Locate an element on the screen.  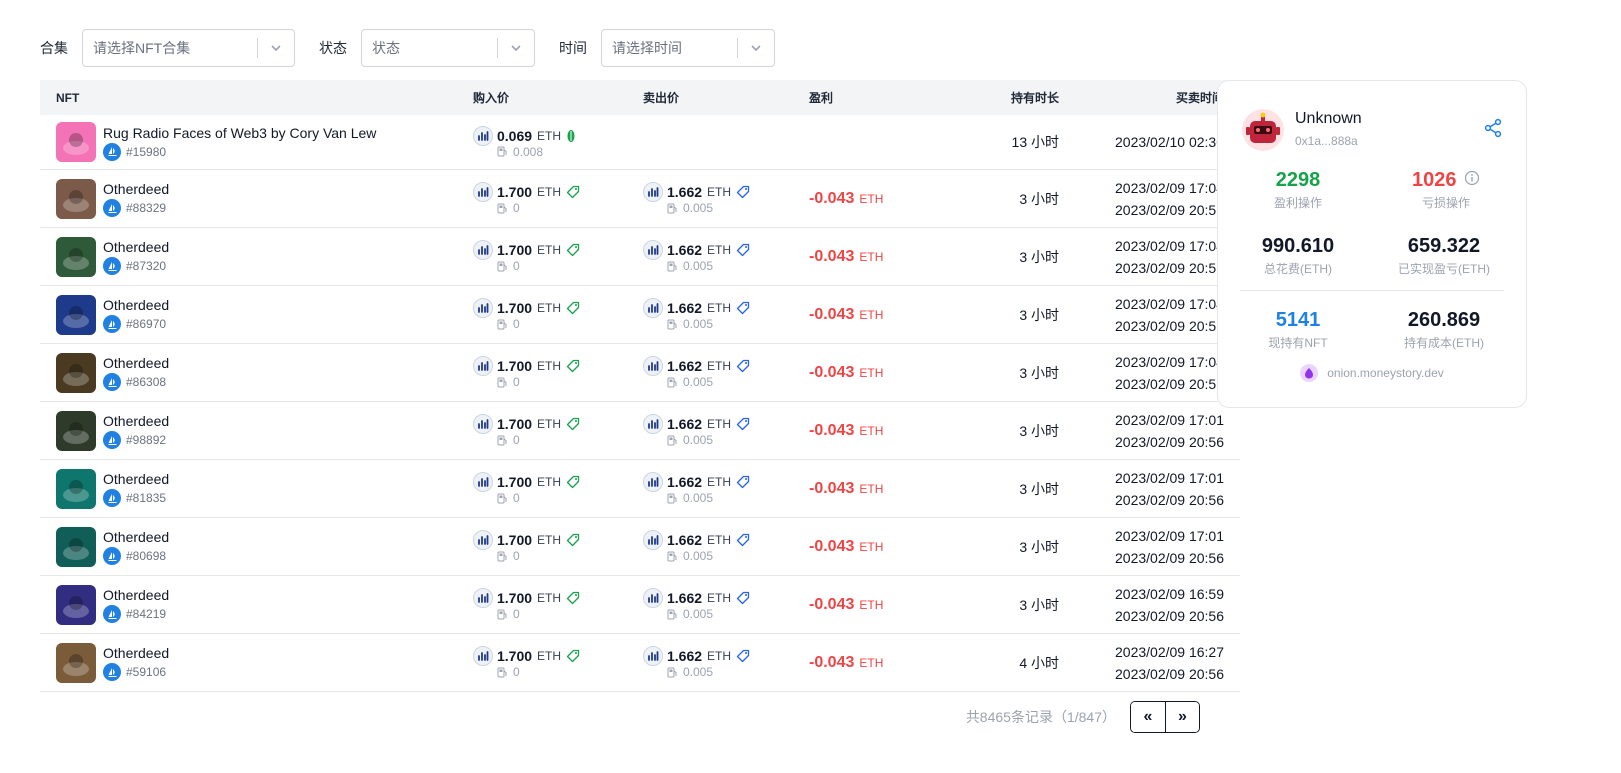
time-select: 请选择时间 is located at coordinates (688, 48).